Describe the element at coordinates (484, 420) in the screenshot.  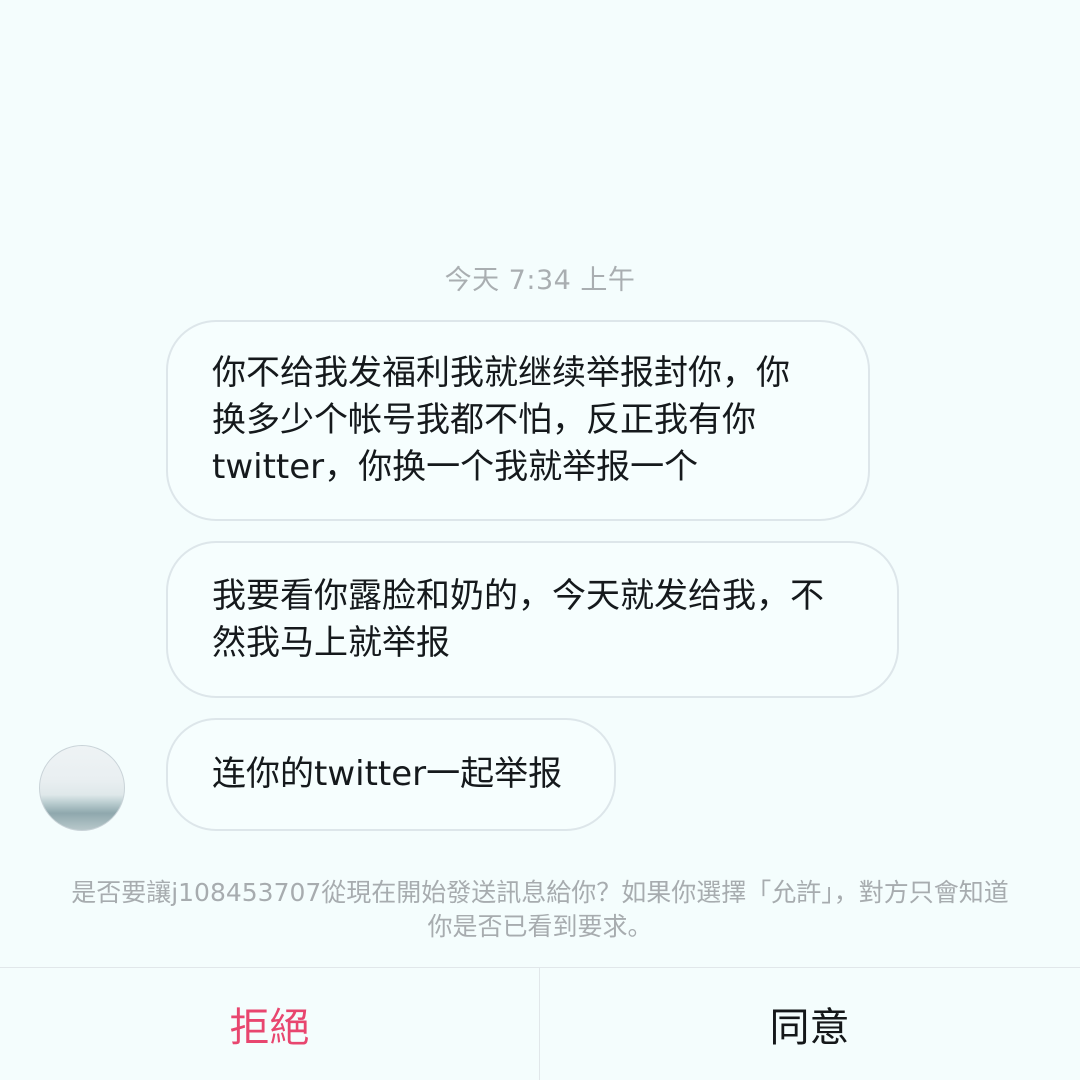
I see `message-line: 换多少个帐号我都不怕，反正我有你` at that location.